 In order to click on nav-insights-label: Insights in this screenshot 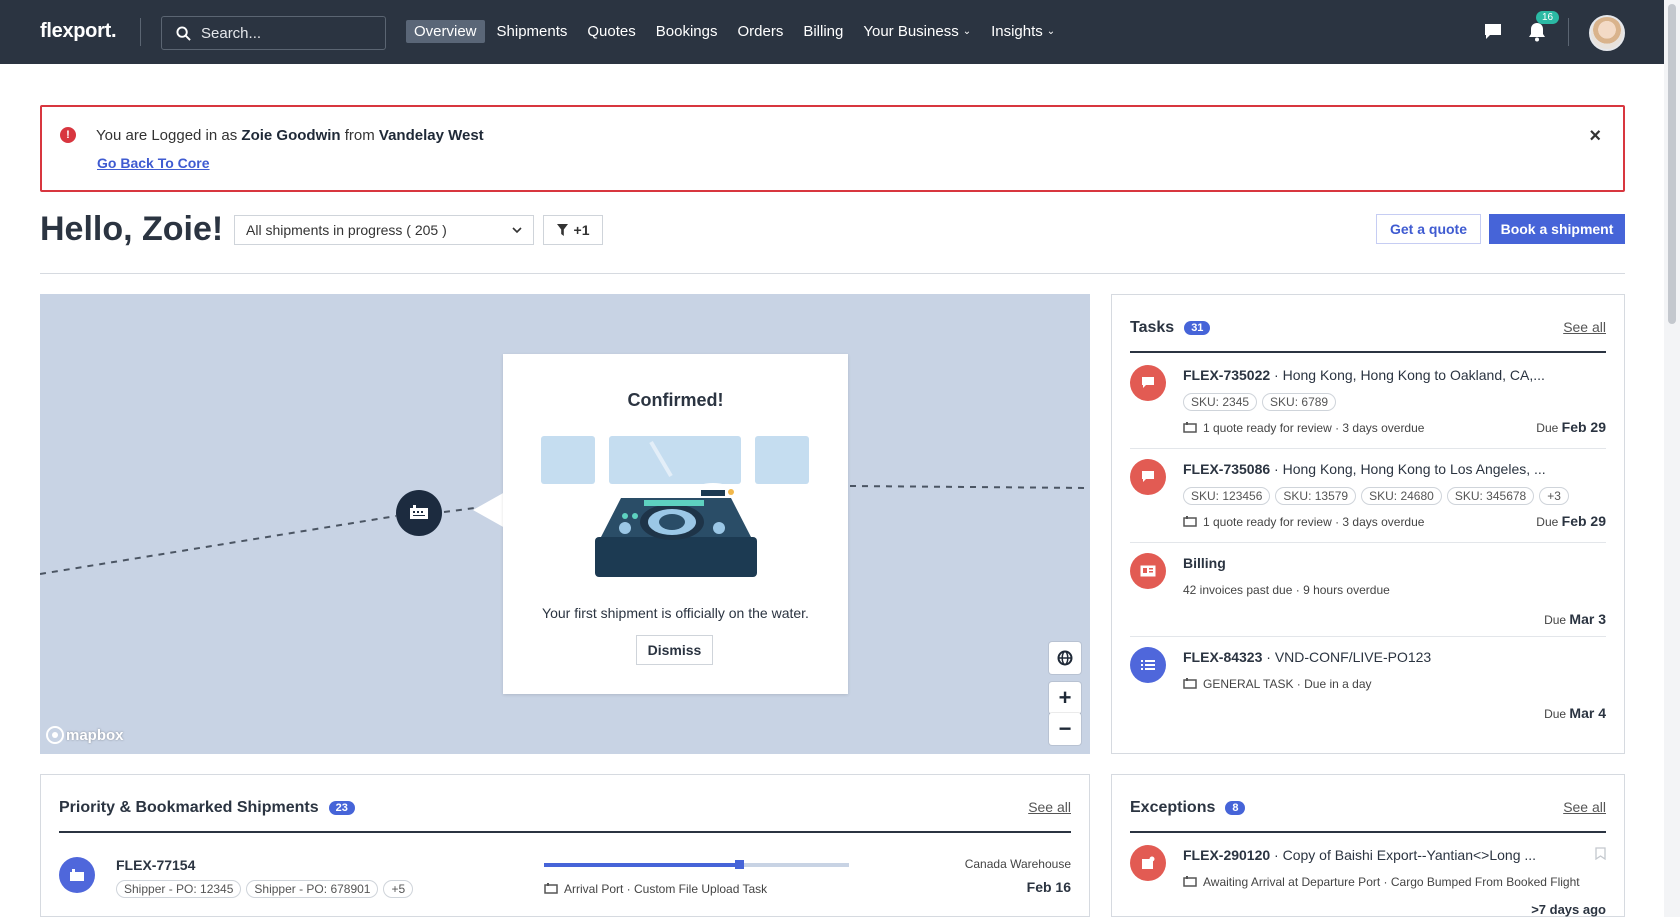, I will do `click(1017, 31)`.